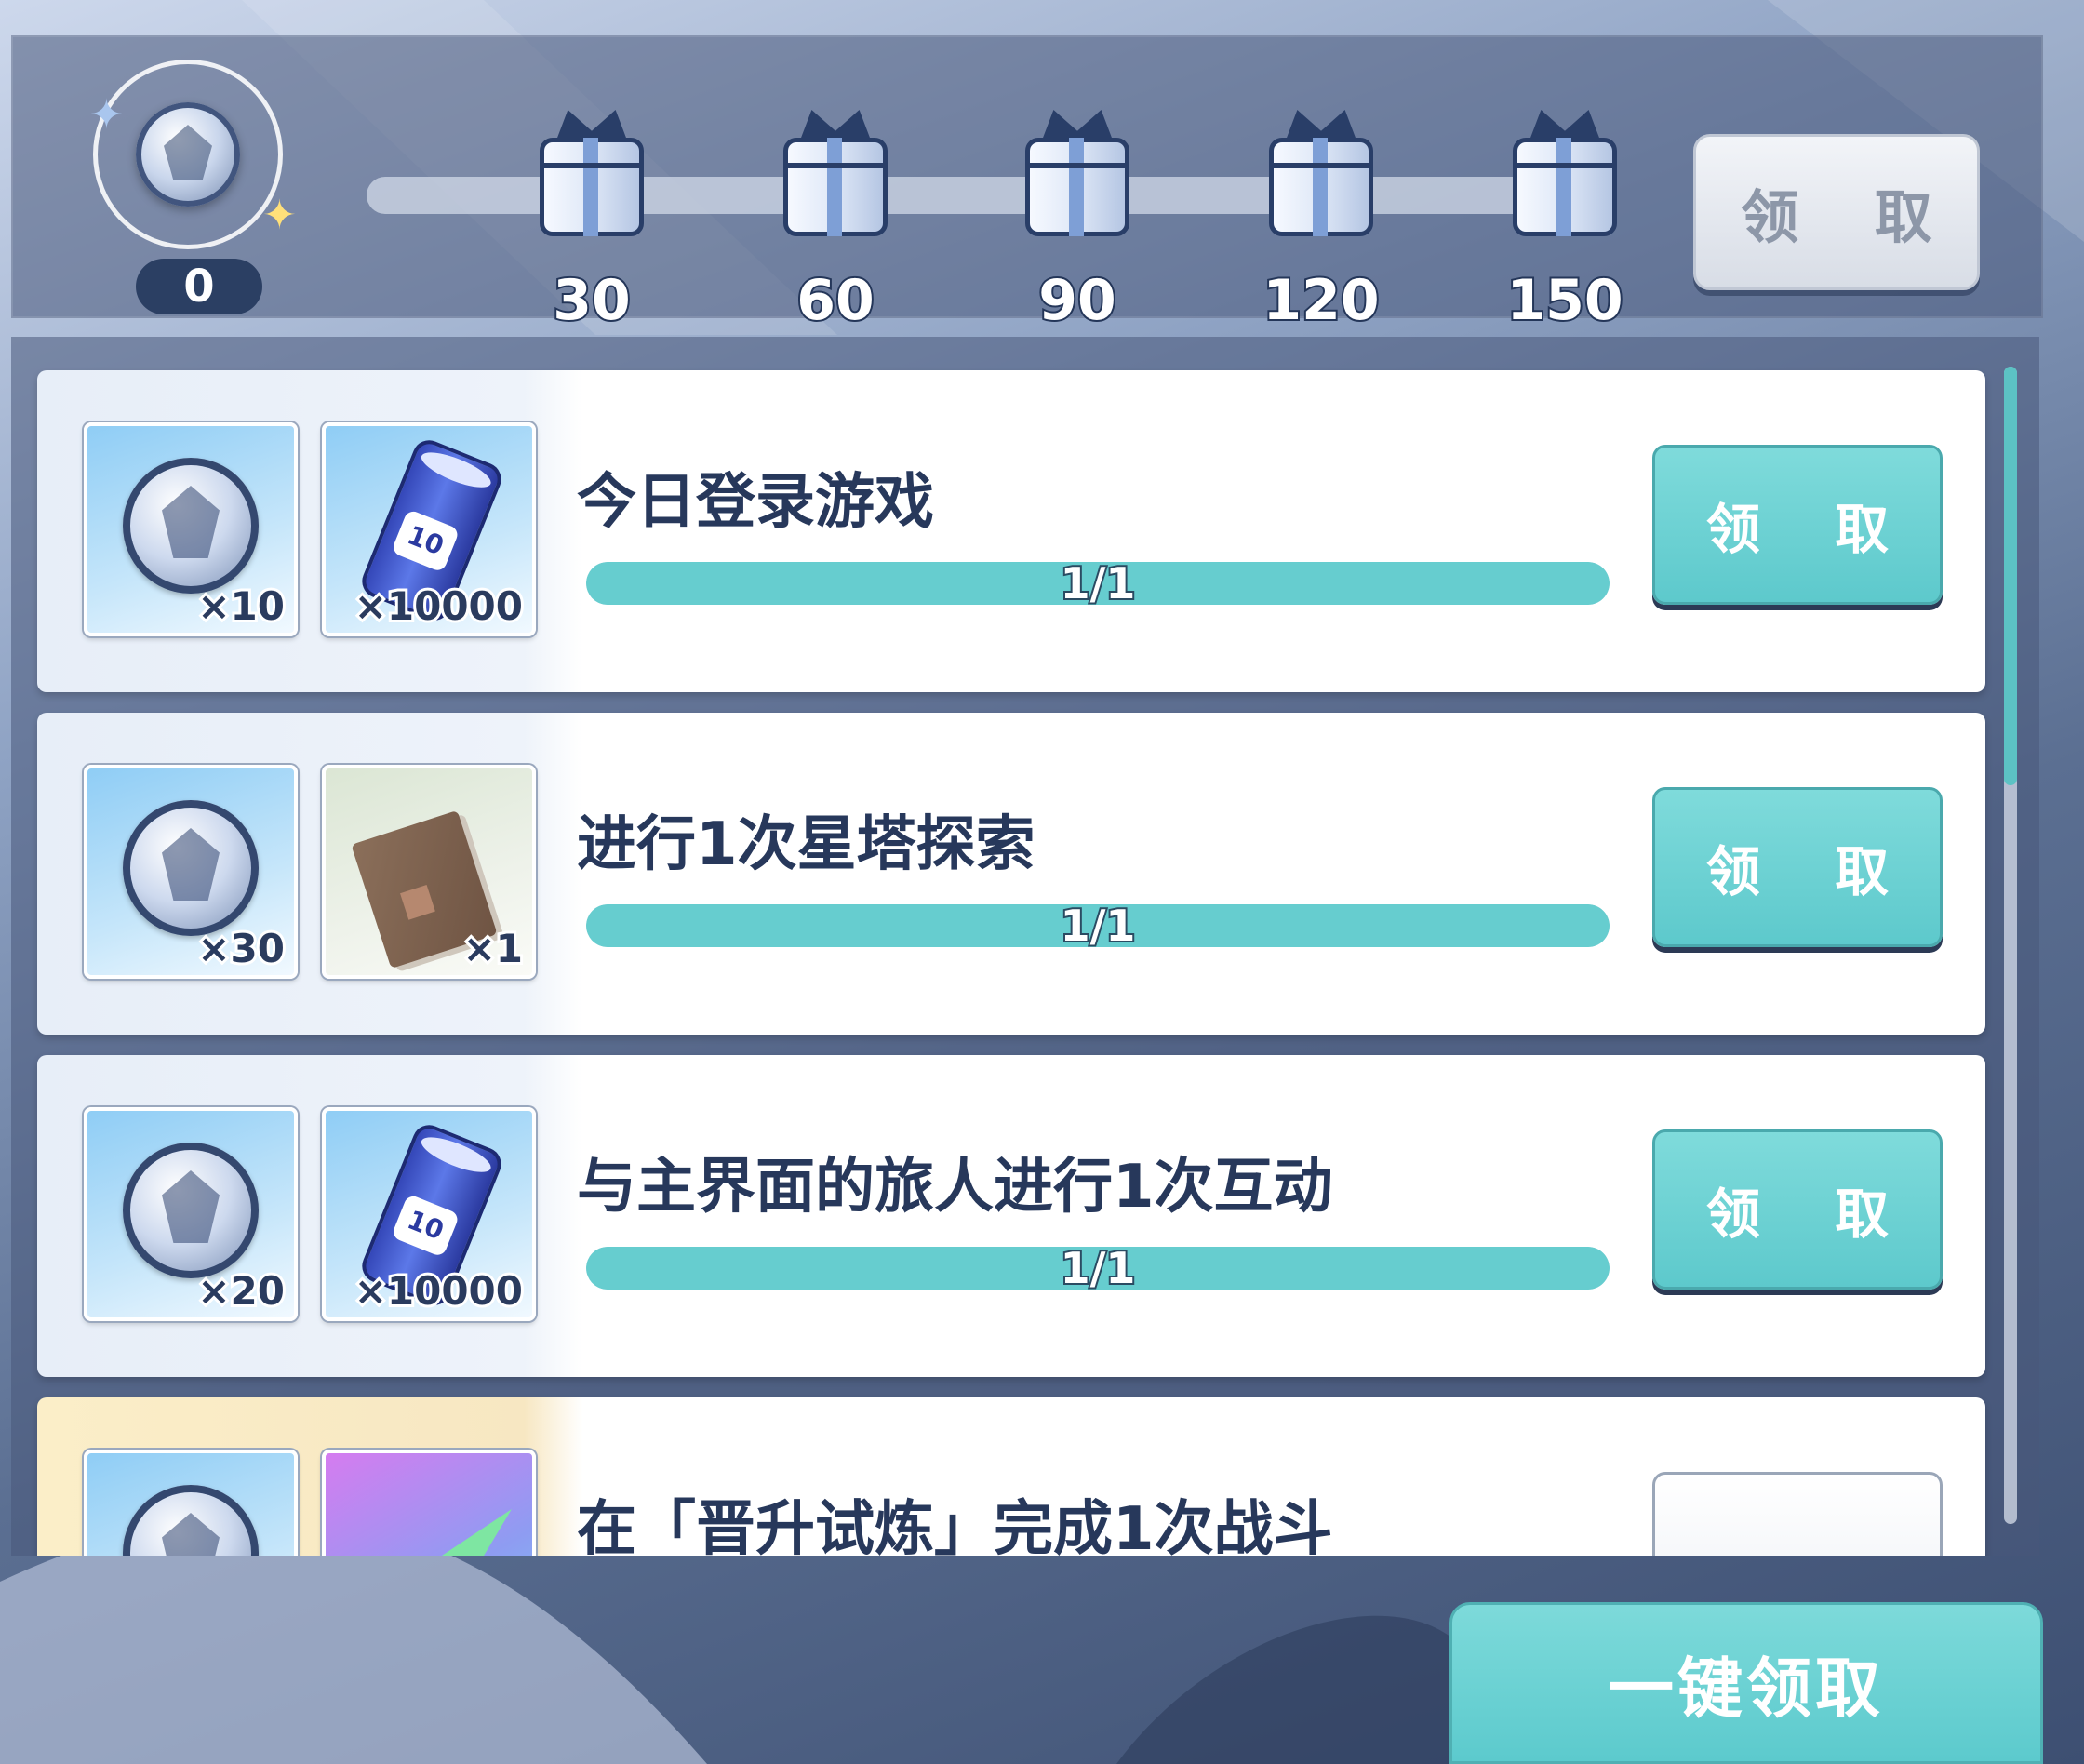  I want to click on task-title: 在「晋升试炼」完成1次战斗, so click(955, 1525).